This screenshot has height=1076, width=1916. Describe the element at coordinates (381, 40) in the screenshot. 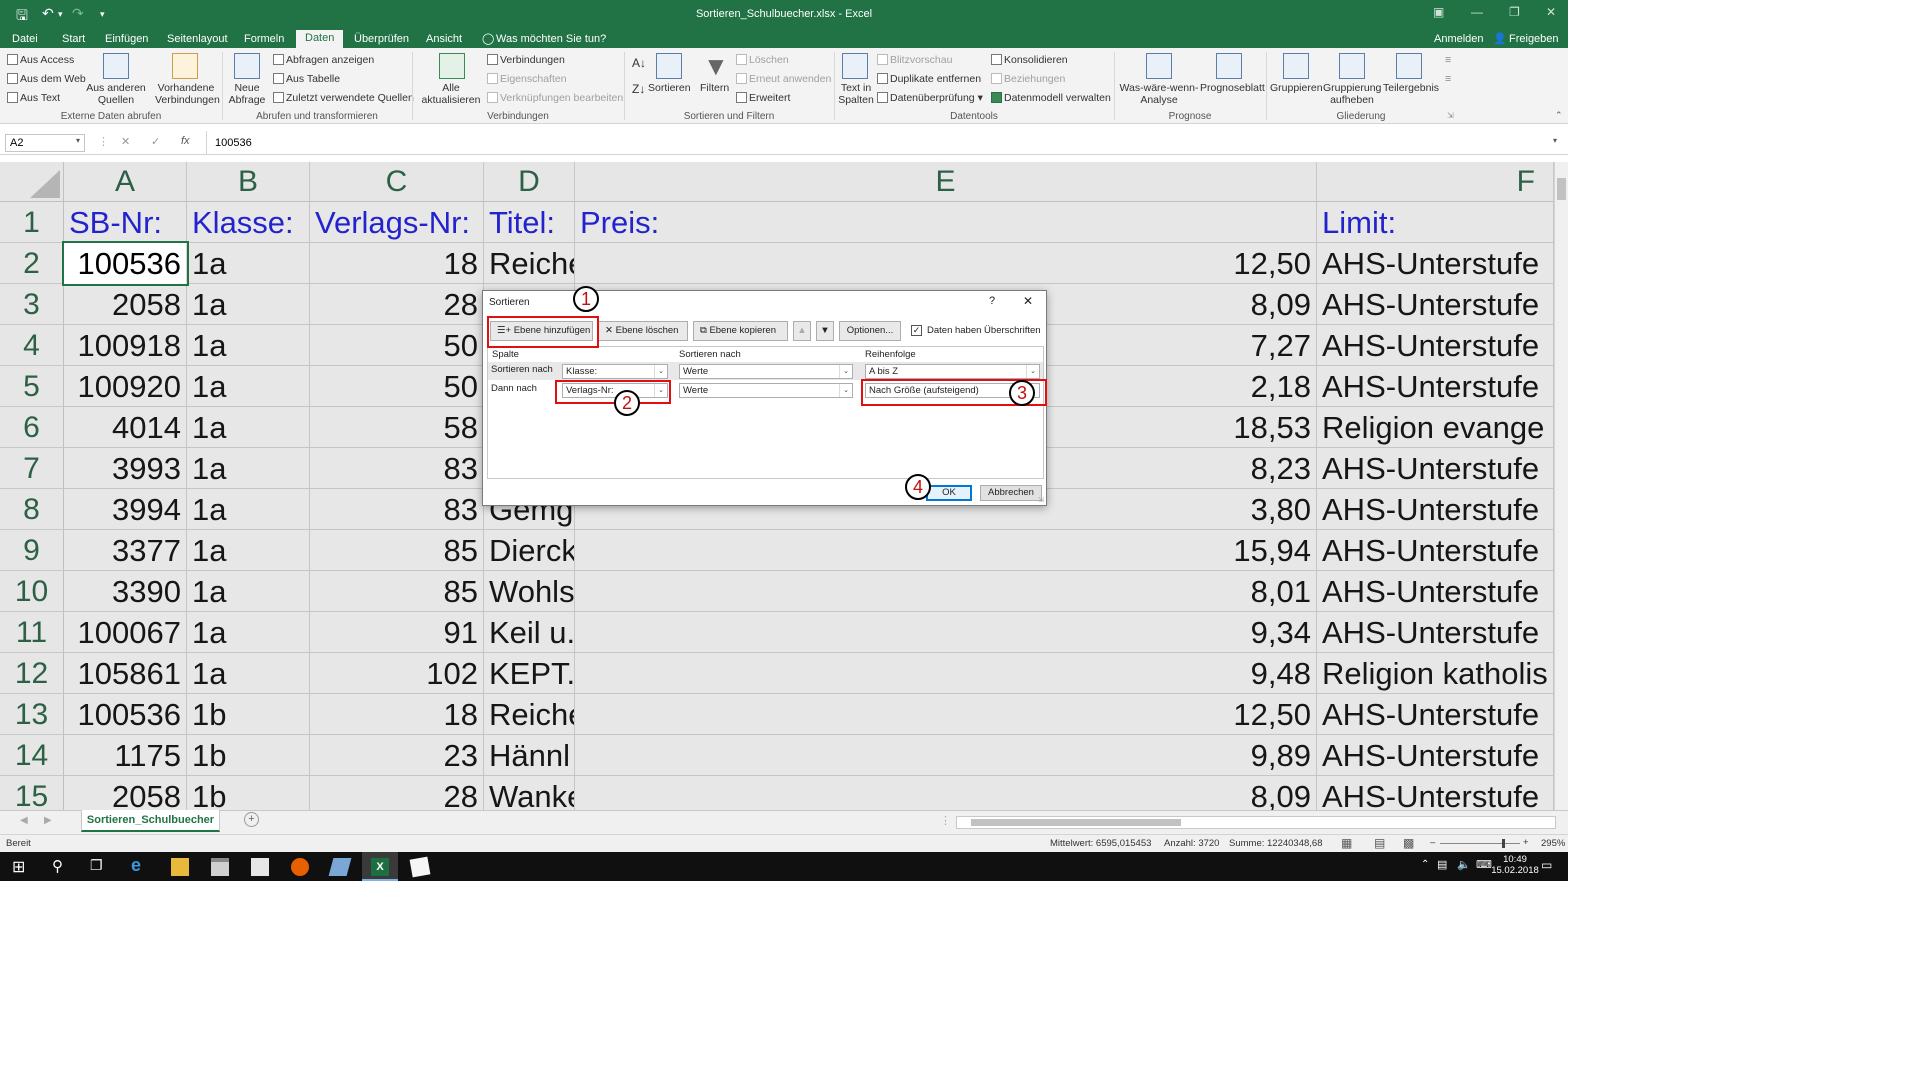

I see `tab-review: Überprüfen` at that location.